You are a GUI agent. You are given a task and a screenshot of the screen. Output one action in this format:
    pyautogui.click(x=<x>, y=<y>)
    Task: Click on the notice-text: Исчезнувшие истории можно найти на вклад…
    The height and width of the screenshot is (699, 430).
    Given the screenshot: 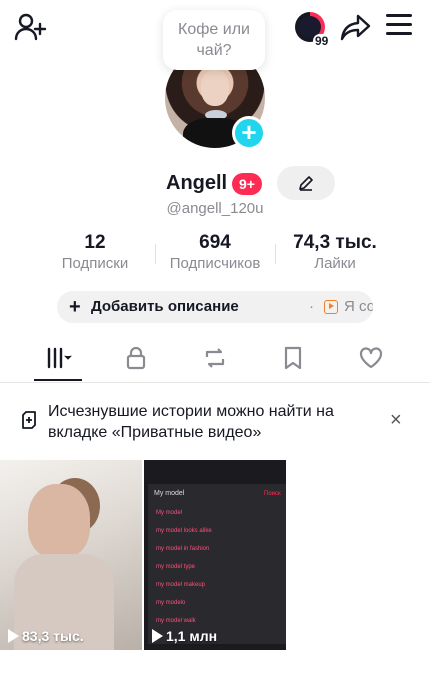 What is the action you would take?
    pyautogui.click(x=191, y=422)
    